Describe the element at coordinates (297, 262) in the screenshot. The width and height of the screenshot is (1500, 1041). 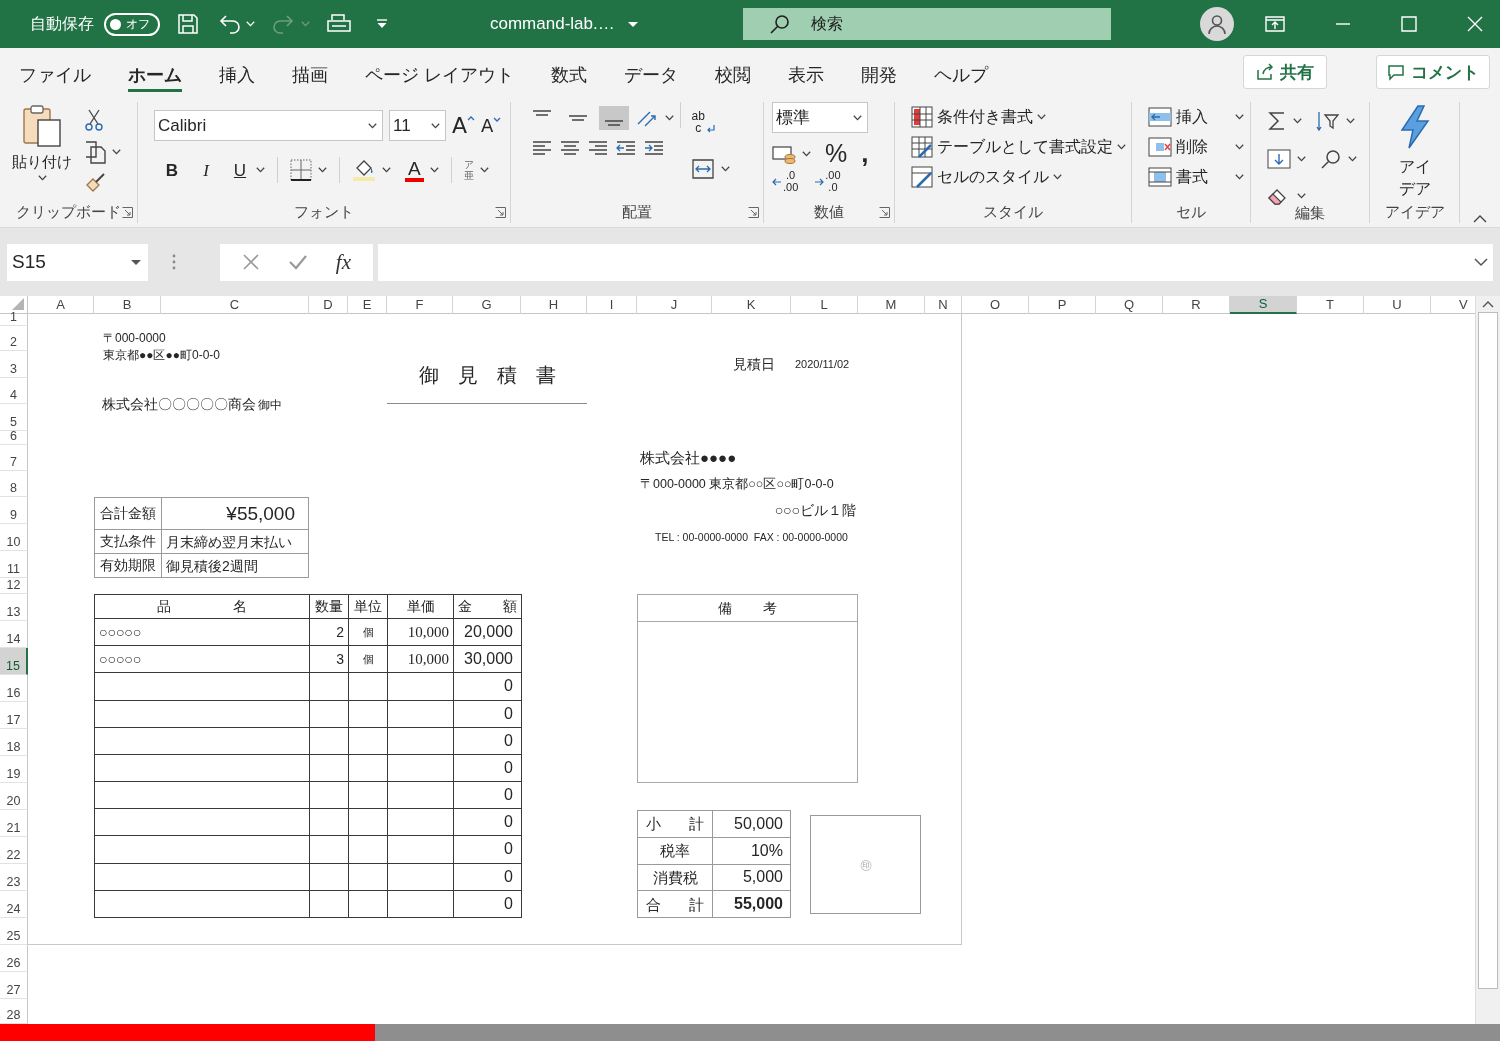
I see `check-icon` at that location.